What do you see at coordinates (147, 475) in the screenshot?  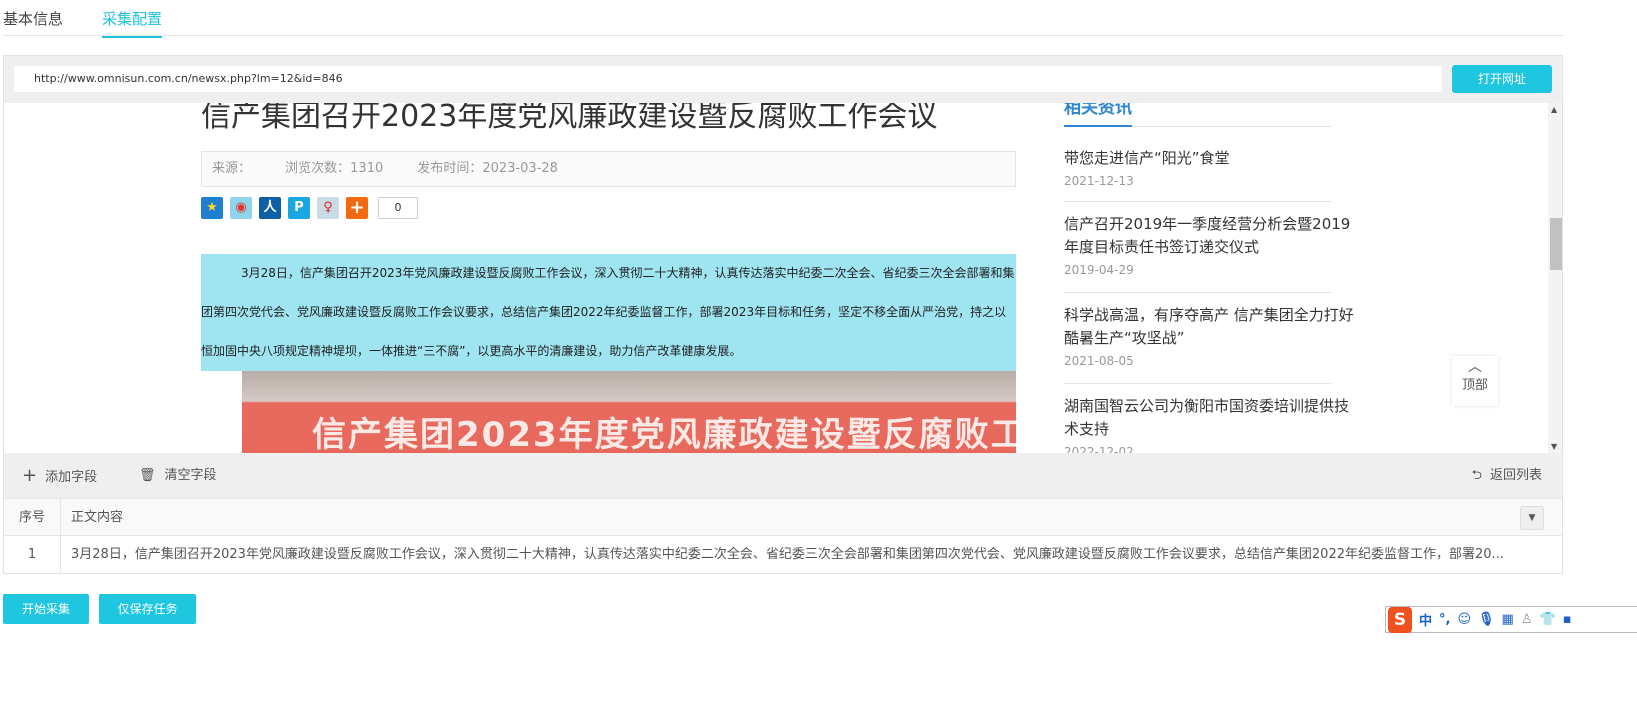 I see `trash-icon: 🗑` at bounding box center [147, 475].